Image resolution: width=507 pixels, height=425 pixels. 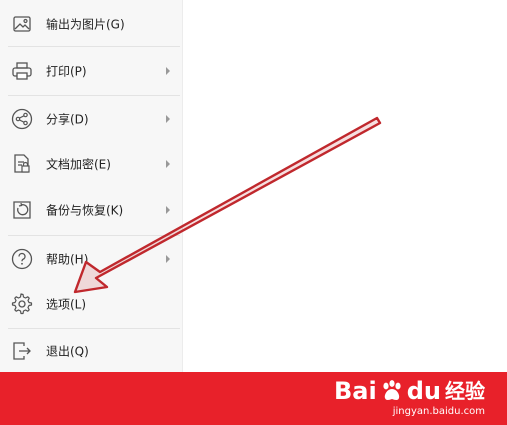 What do you see at coordinates (67, 351) in the screenshot?
I see `menu-item-label: 退出(Q)` at bounding box center [67, 351].